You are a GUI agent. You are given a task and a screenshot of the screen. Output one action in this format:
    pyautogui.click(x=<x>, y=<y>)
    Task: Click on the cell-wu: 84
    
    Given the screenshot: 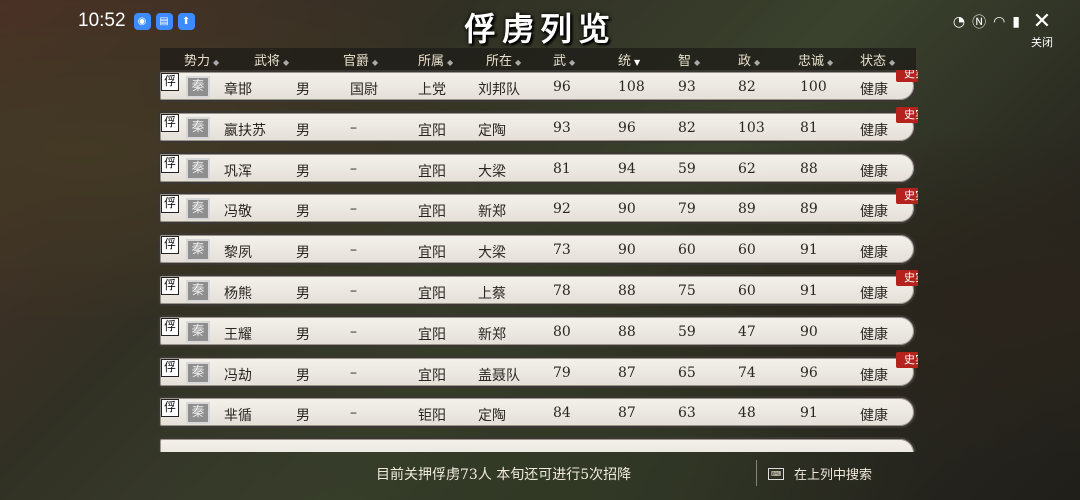 What is the action you would take?
    pyautogui.click(x=562, y=413)
    